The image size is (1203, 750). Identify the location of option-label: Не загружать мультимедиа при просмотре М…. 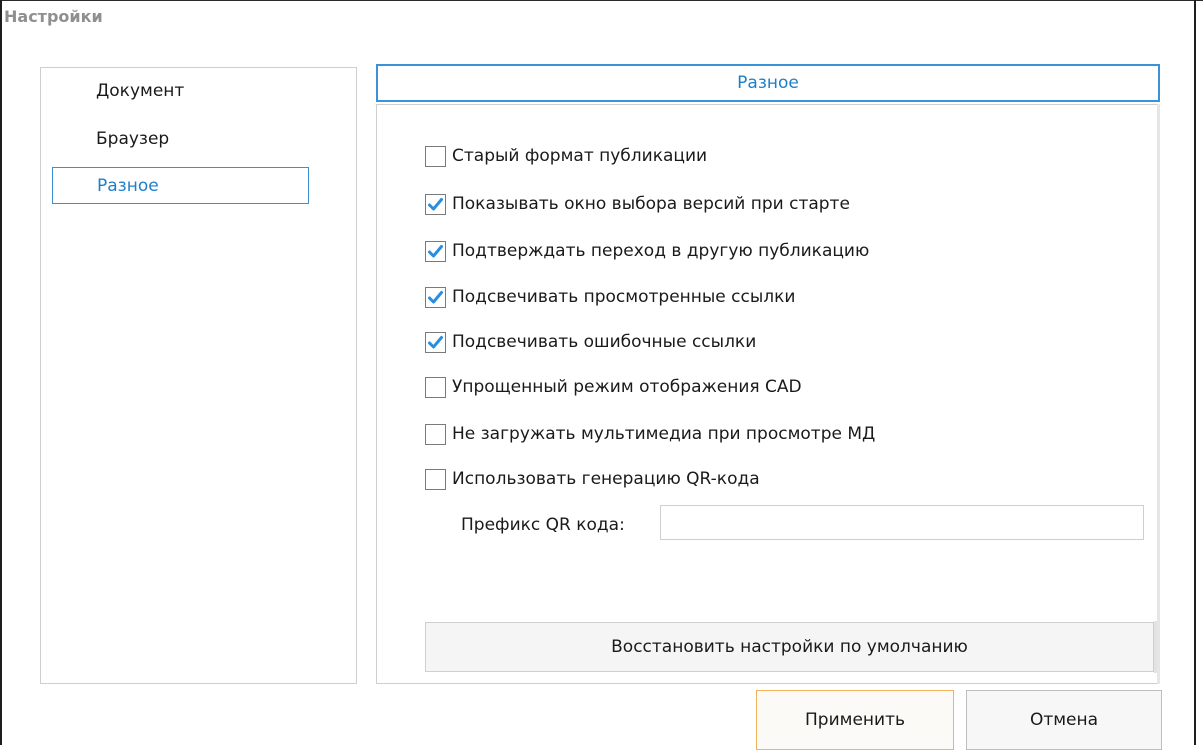
(664, 434).